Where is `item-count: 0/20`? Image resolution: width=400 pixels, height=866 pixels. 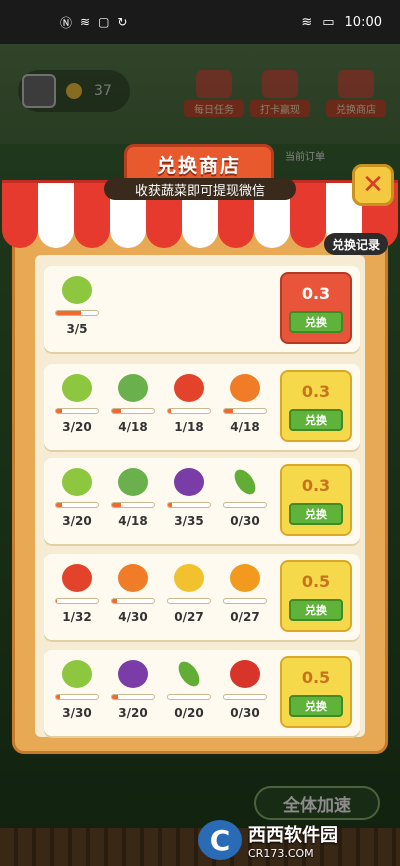
item-count: 0/20 is located at coordinates (189, 713).